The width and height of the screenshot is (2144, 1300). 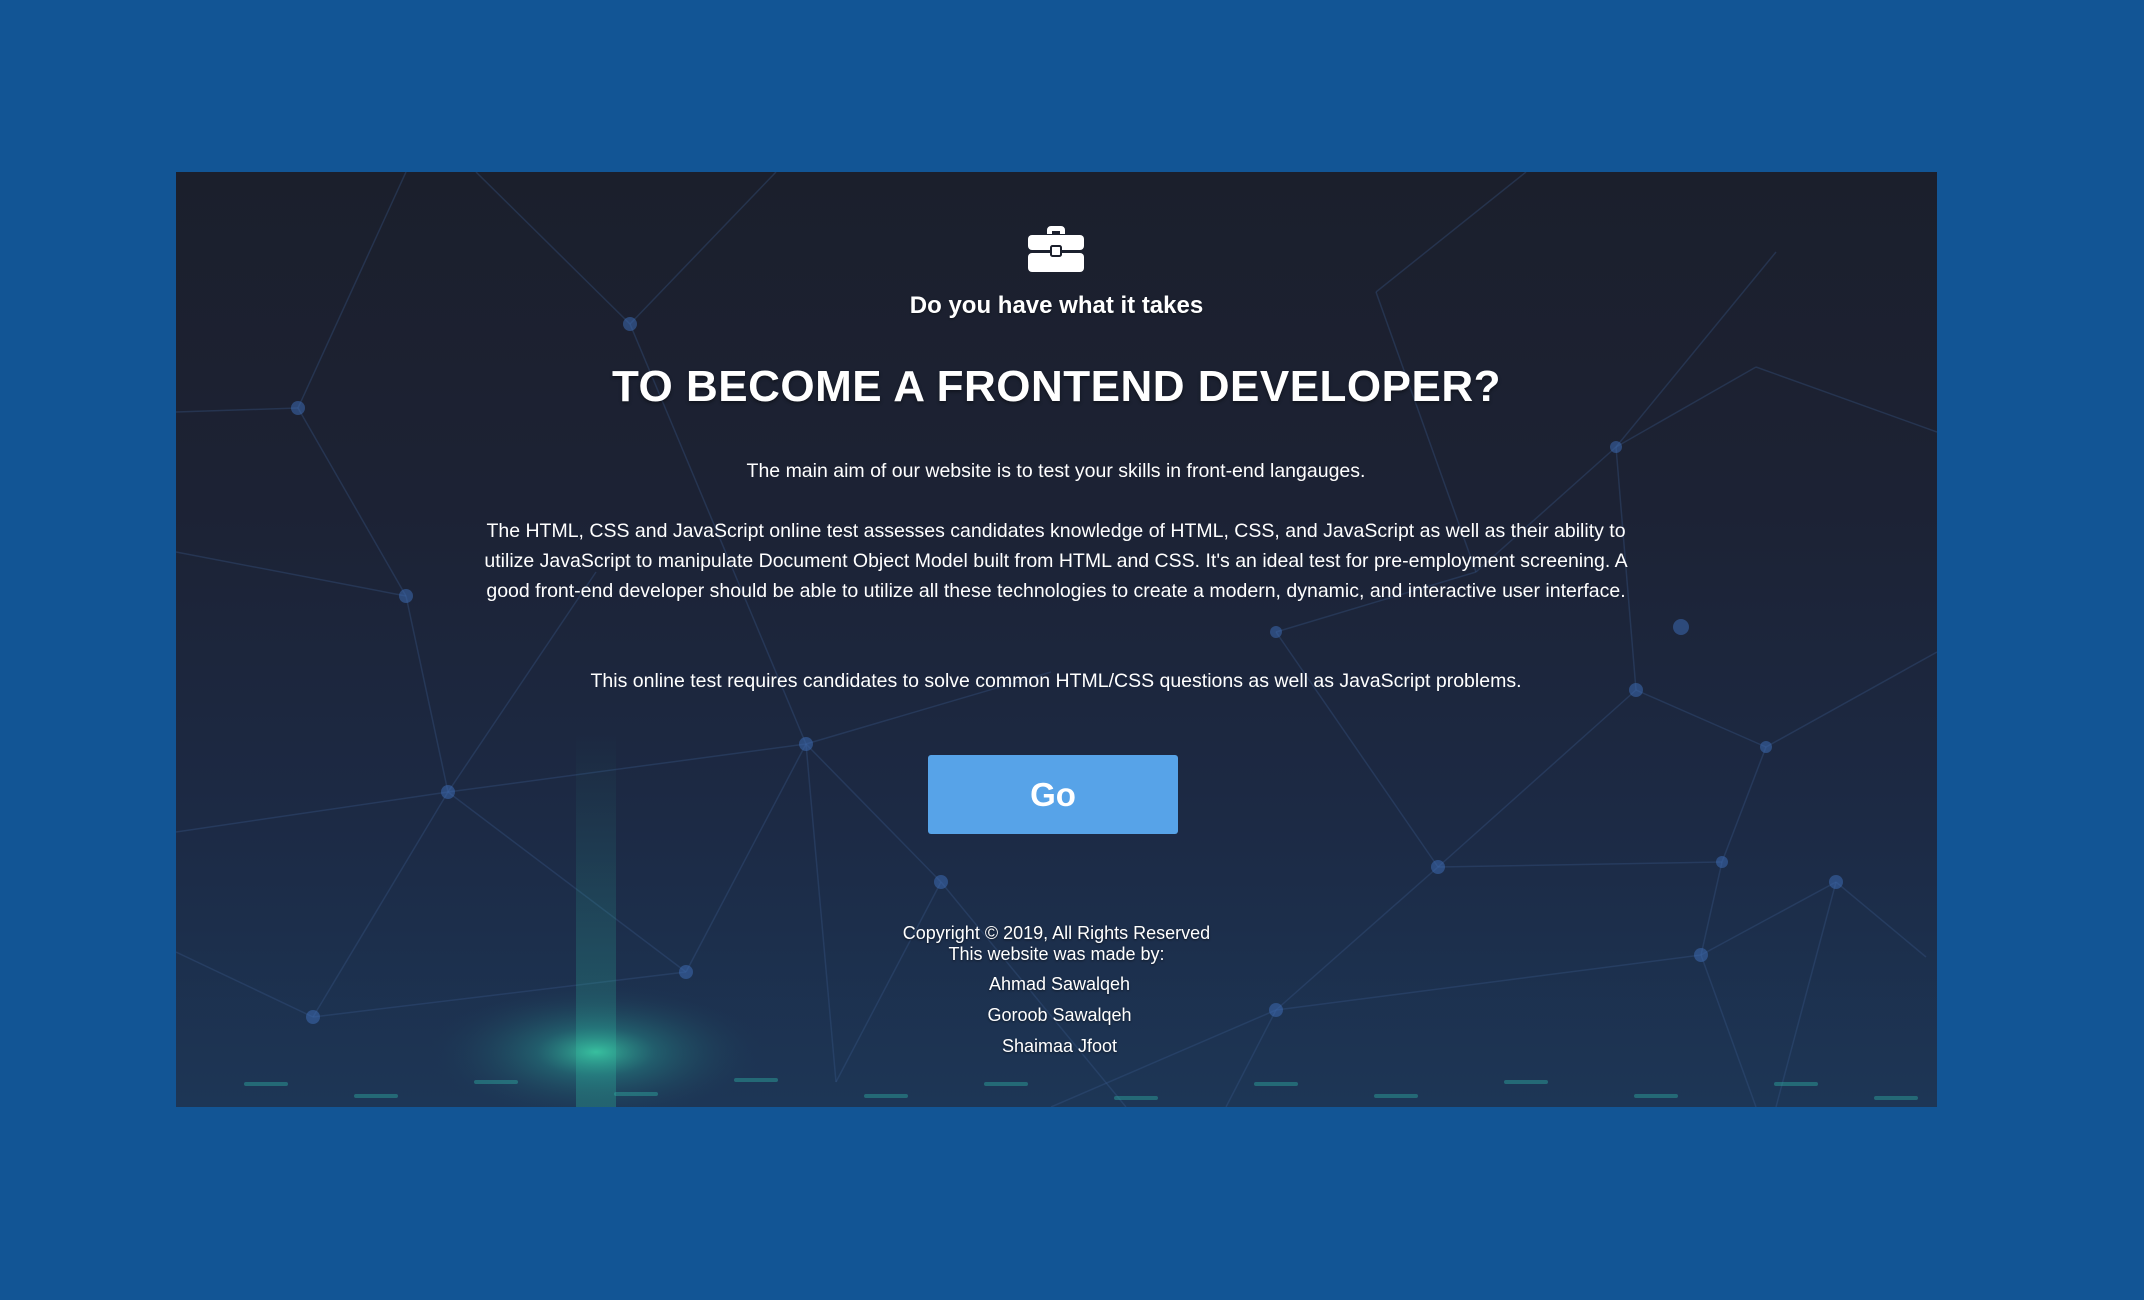 What do you see at coordinates (1059, 1046) in the screenshot?
I see `author-name: Shaimaa Jfoot` at bounding box center [1059, 1046].